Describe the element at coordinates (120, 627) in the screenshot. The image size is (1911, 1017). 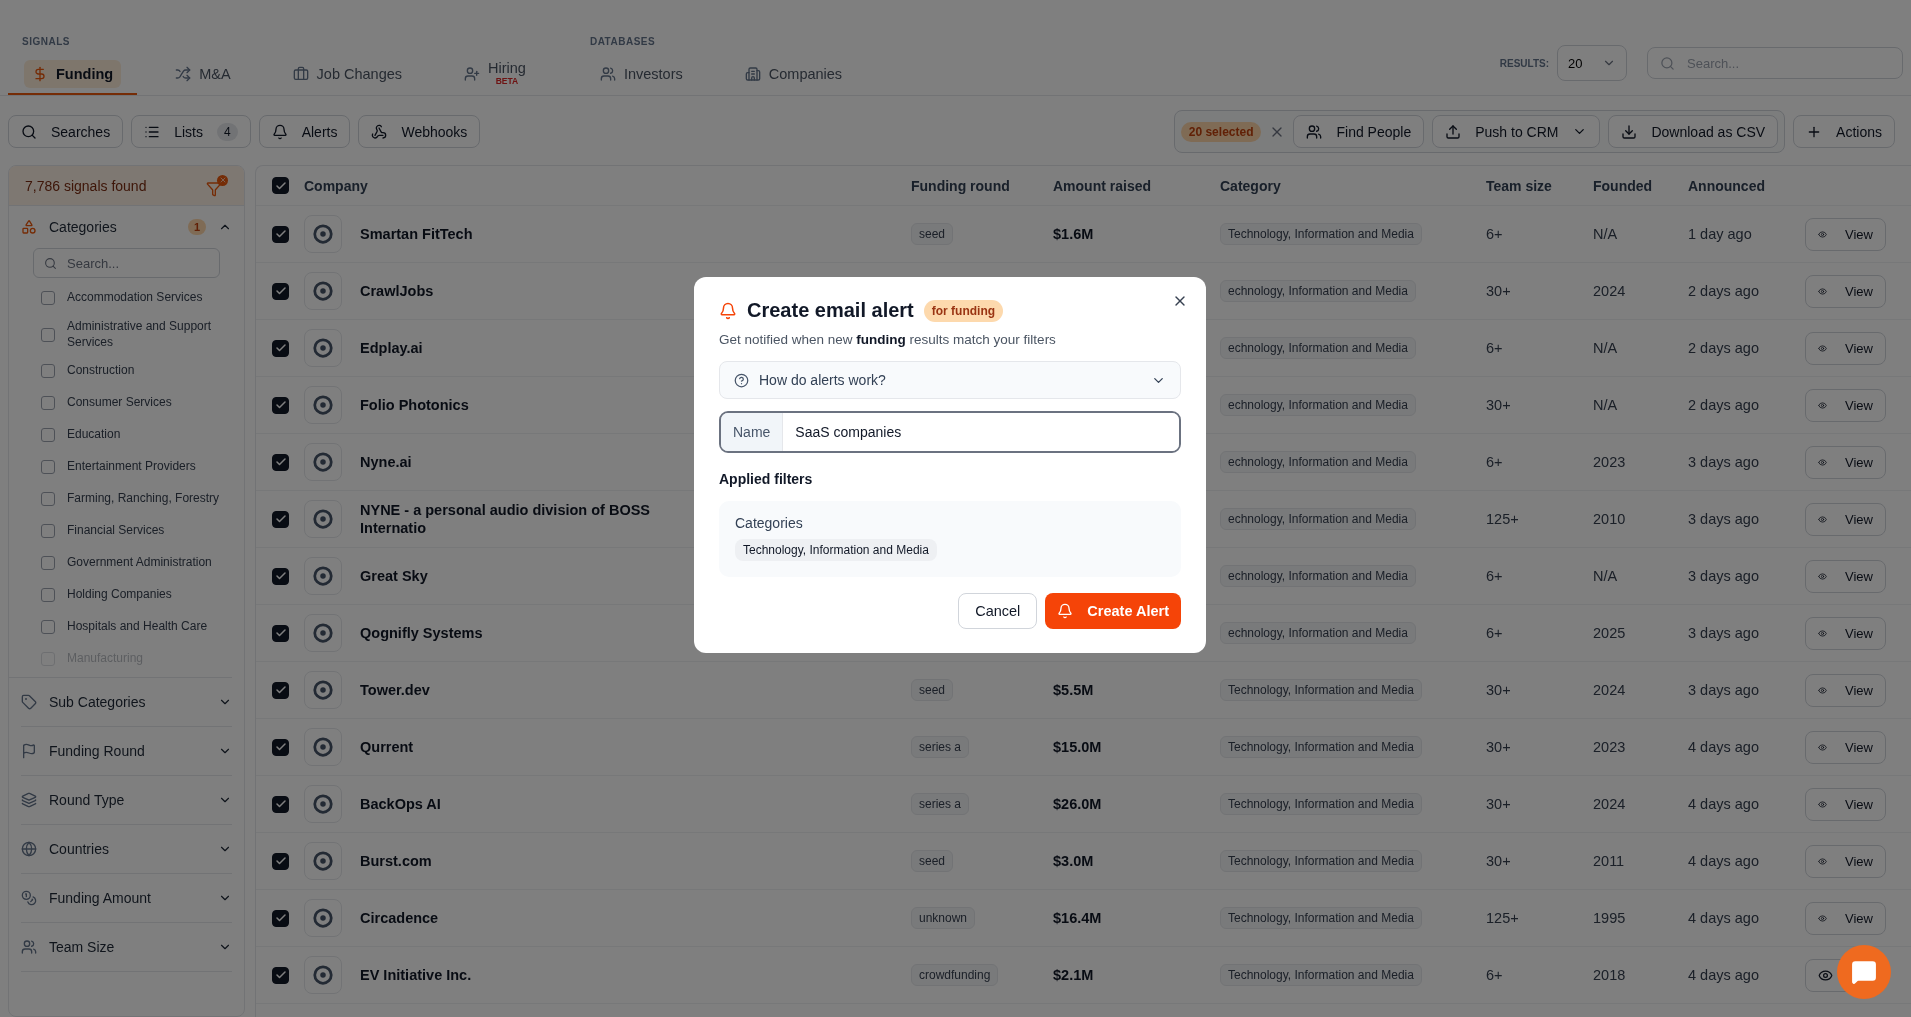
I see `category-option: Hospitals and Health Care` at that location.